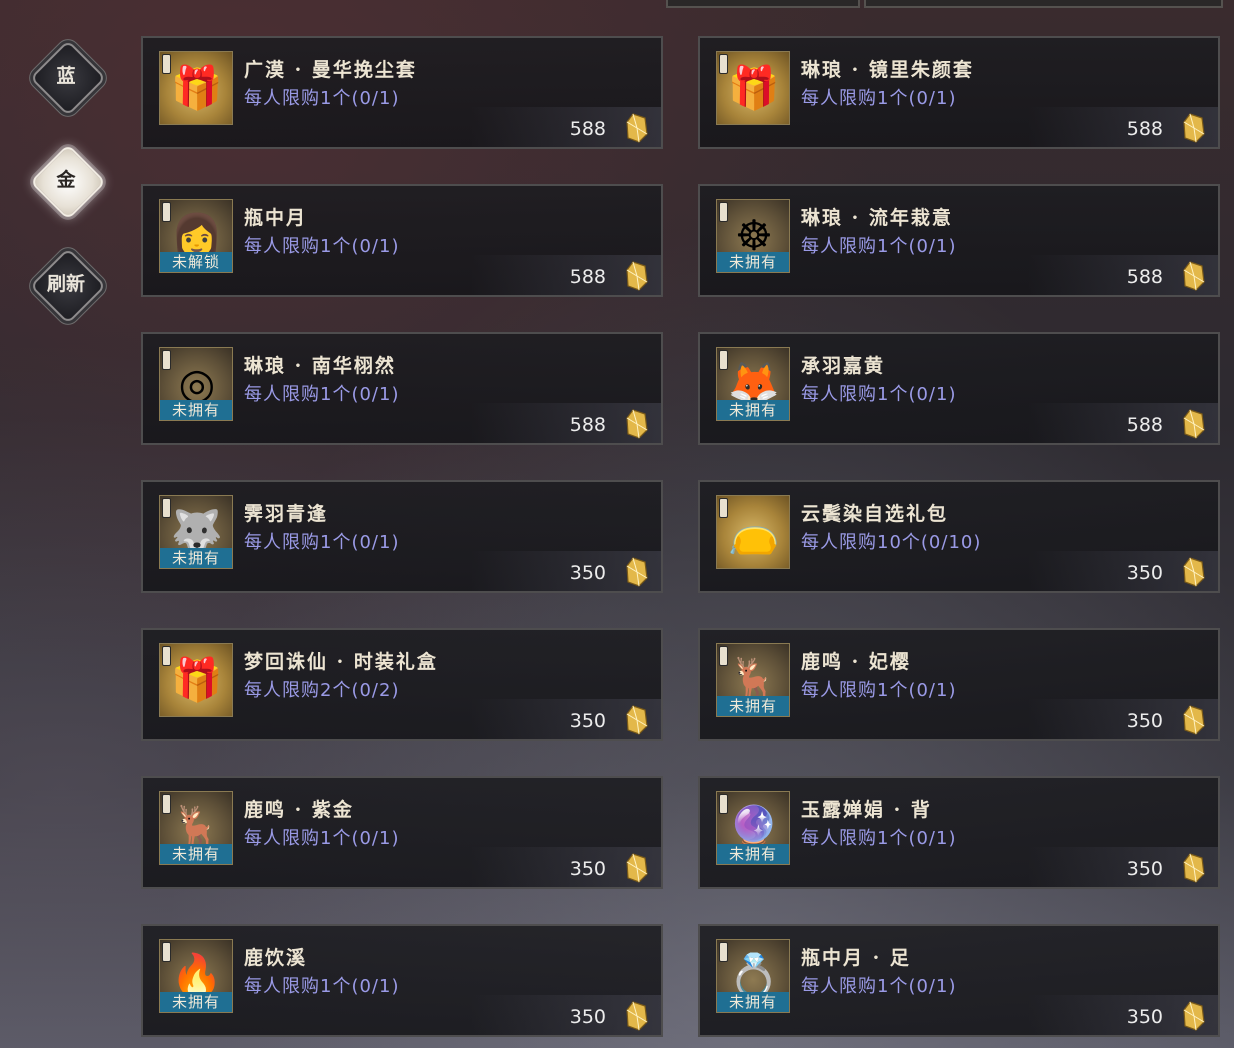 The image size is (1234, 1048). I want to click on tab-label: 蓝, so click(66, 76).